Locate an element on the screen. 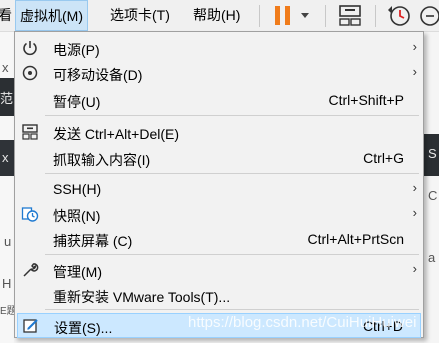 This screenshot has width=439, height=343. menu-item-manage: 管理(M) › is located at coordinates (219, 270).